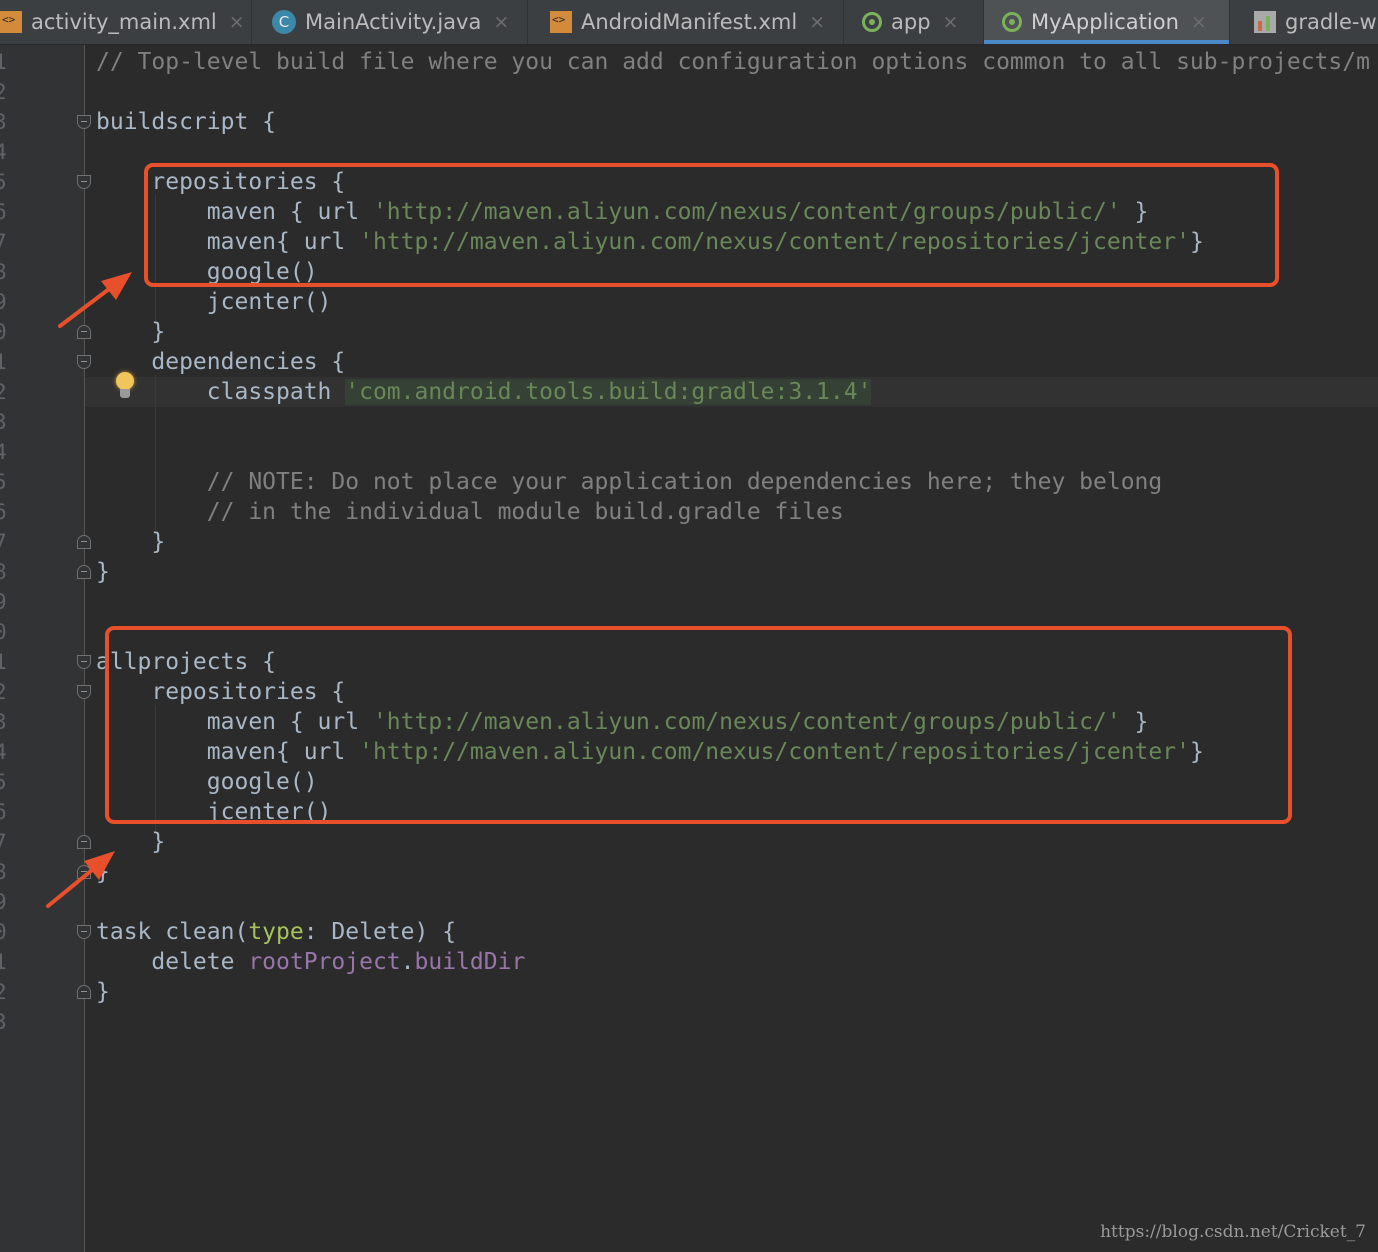  Describe the element at coordinates (711, 225) in the screenshot. I see `highlight-box-buildscript-repositories` at that location.